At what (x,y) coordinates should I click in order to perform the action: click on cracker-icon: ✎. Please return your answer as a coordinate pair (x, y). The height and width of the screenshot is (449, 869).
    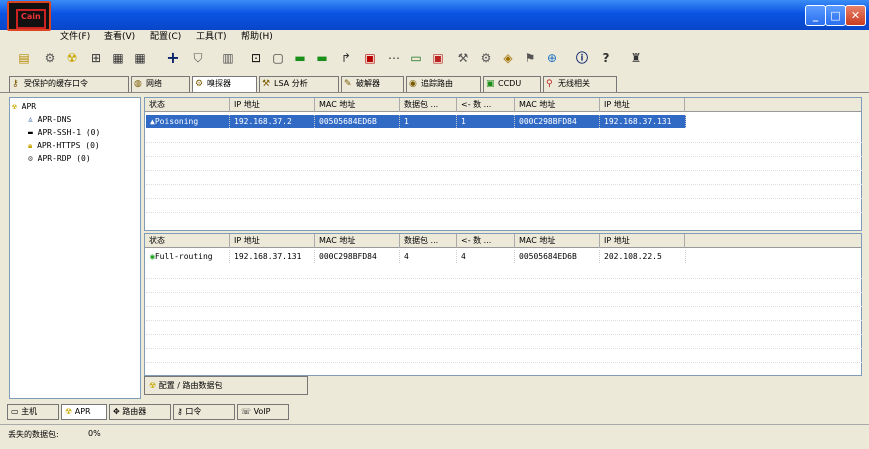
    Looking at the image, I should click on (348, 84).